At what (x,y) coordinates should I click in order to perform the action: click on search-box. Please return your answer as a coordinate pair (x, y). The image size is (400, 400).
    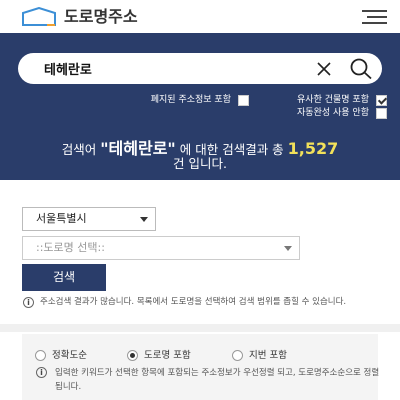
    Looking at the image, I should click on (200, 68).